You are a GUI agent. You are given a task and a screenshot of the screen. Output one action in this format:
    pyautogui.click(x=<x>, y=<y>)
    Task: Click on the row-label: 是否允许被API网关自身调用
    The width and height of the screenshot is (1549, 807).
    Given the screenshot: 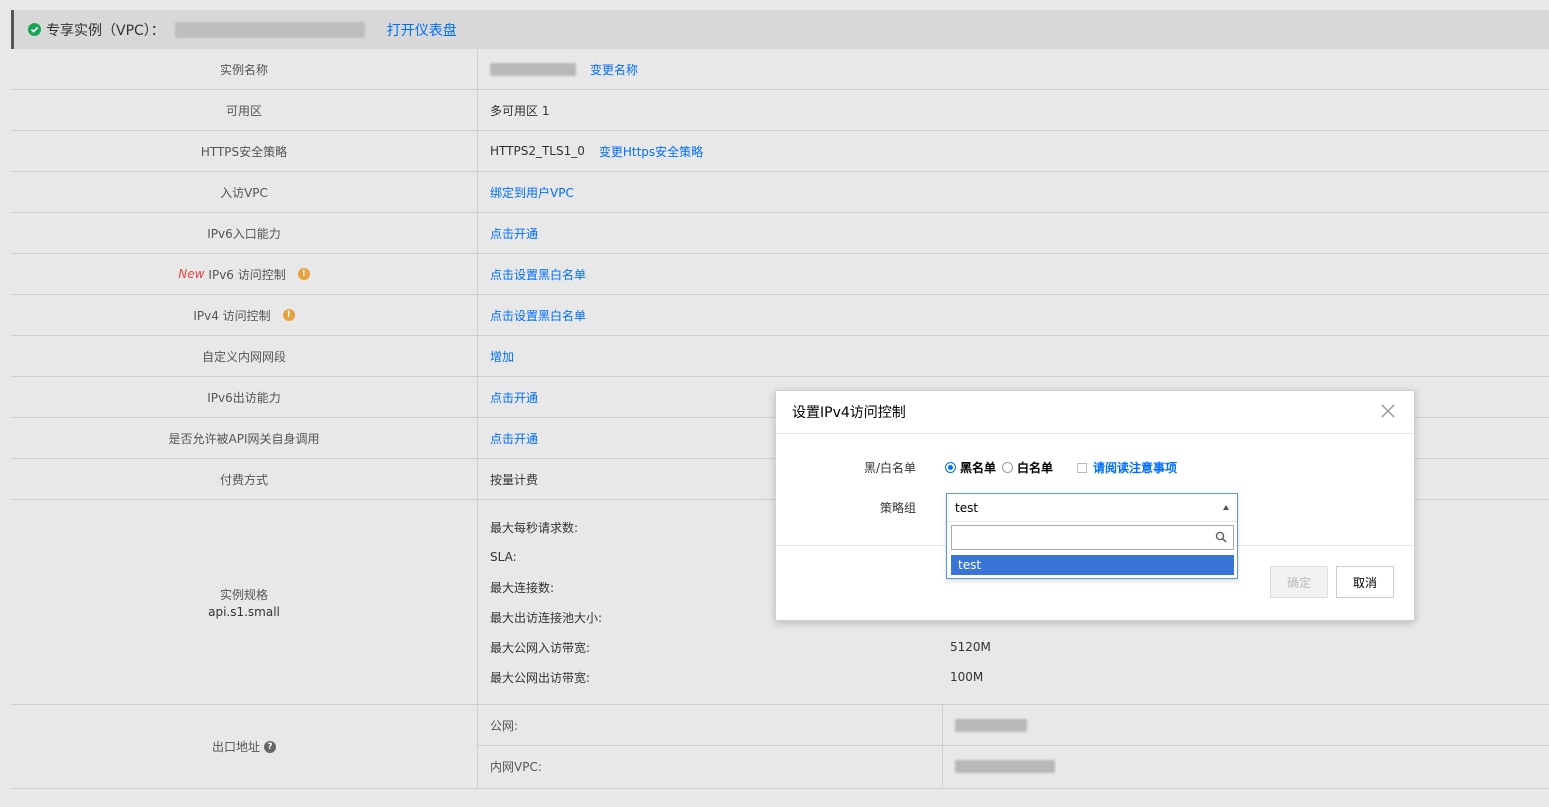 What is the action you would take?
    pyautogui.click(x=244, y=438)
    